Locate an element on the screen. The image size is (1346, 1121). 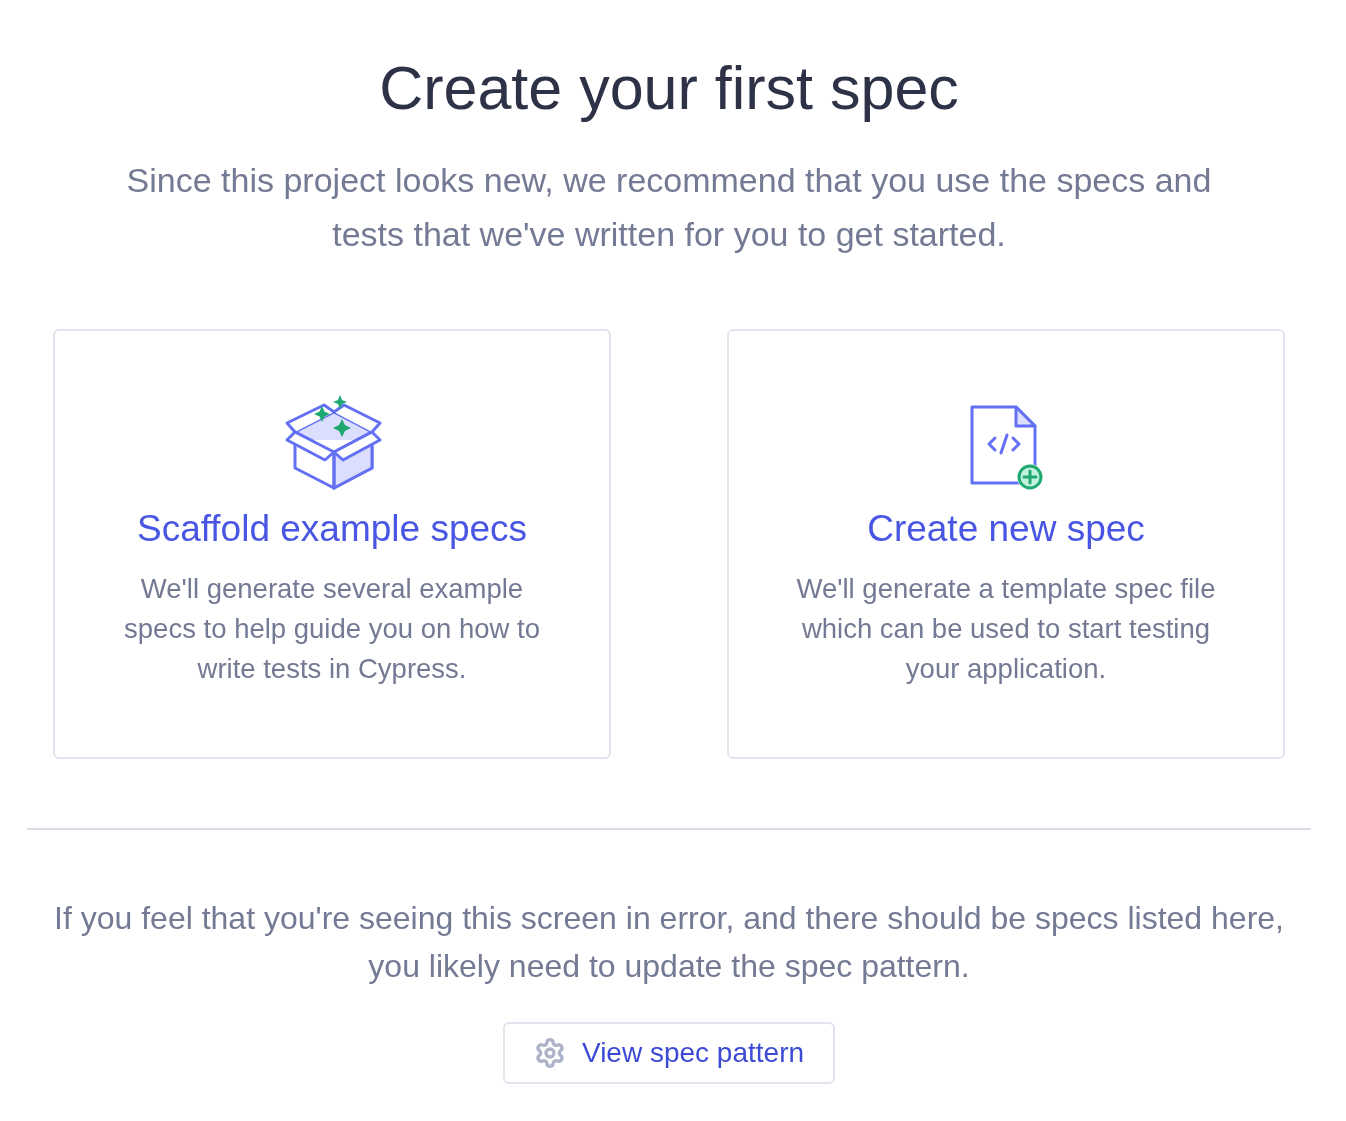
settings-icon is located at coordinates (549, 1053).